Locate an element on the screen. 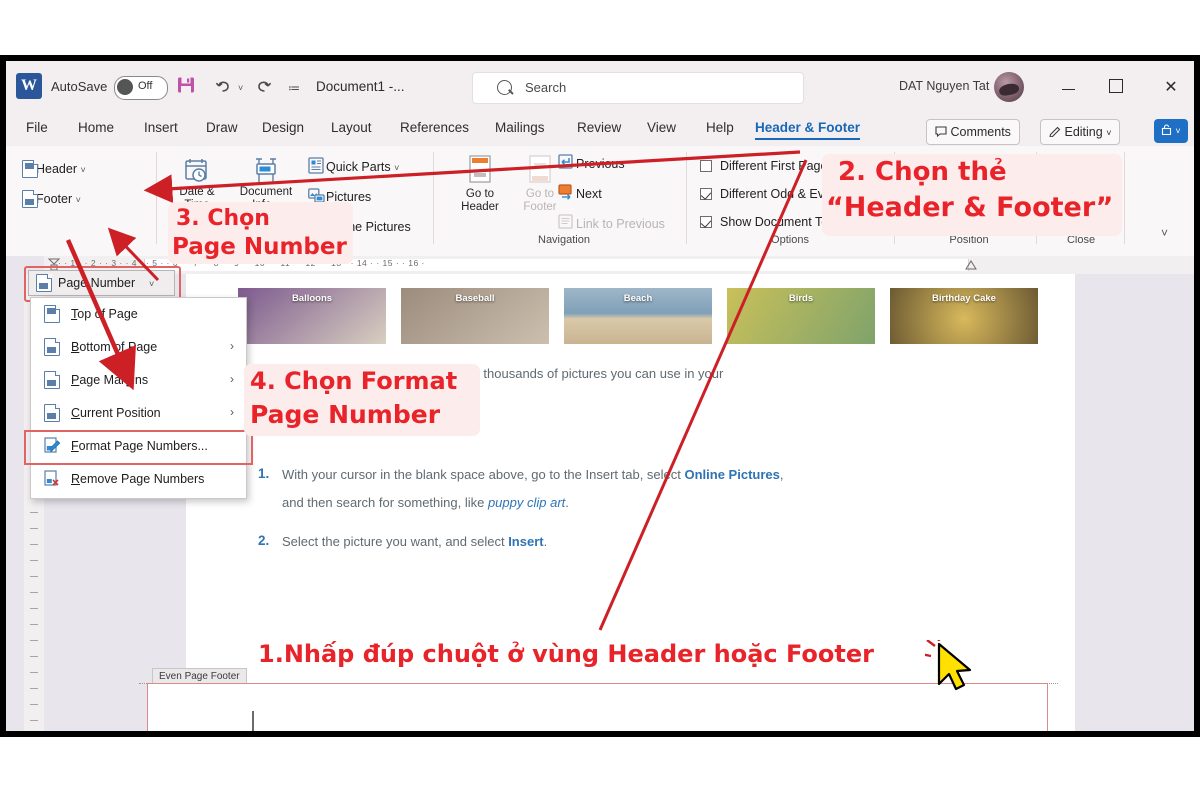 Image resolution: width=1200 pixels, height=800 pixels. autosave-toggle: Off is located at coordinates (141, 88).